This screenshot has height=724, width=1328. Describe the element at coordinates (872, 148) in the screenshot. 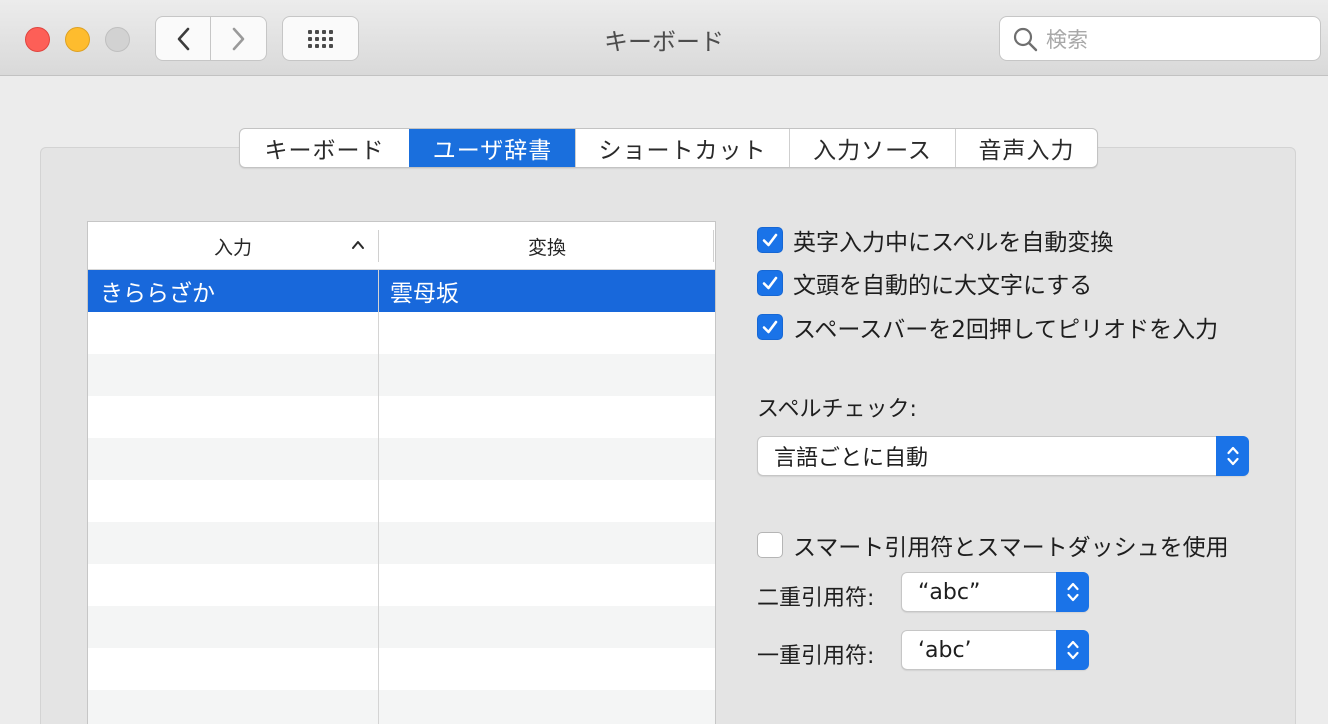

I see `tab-input-sources: 入力ソース` at that location.